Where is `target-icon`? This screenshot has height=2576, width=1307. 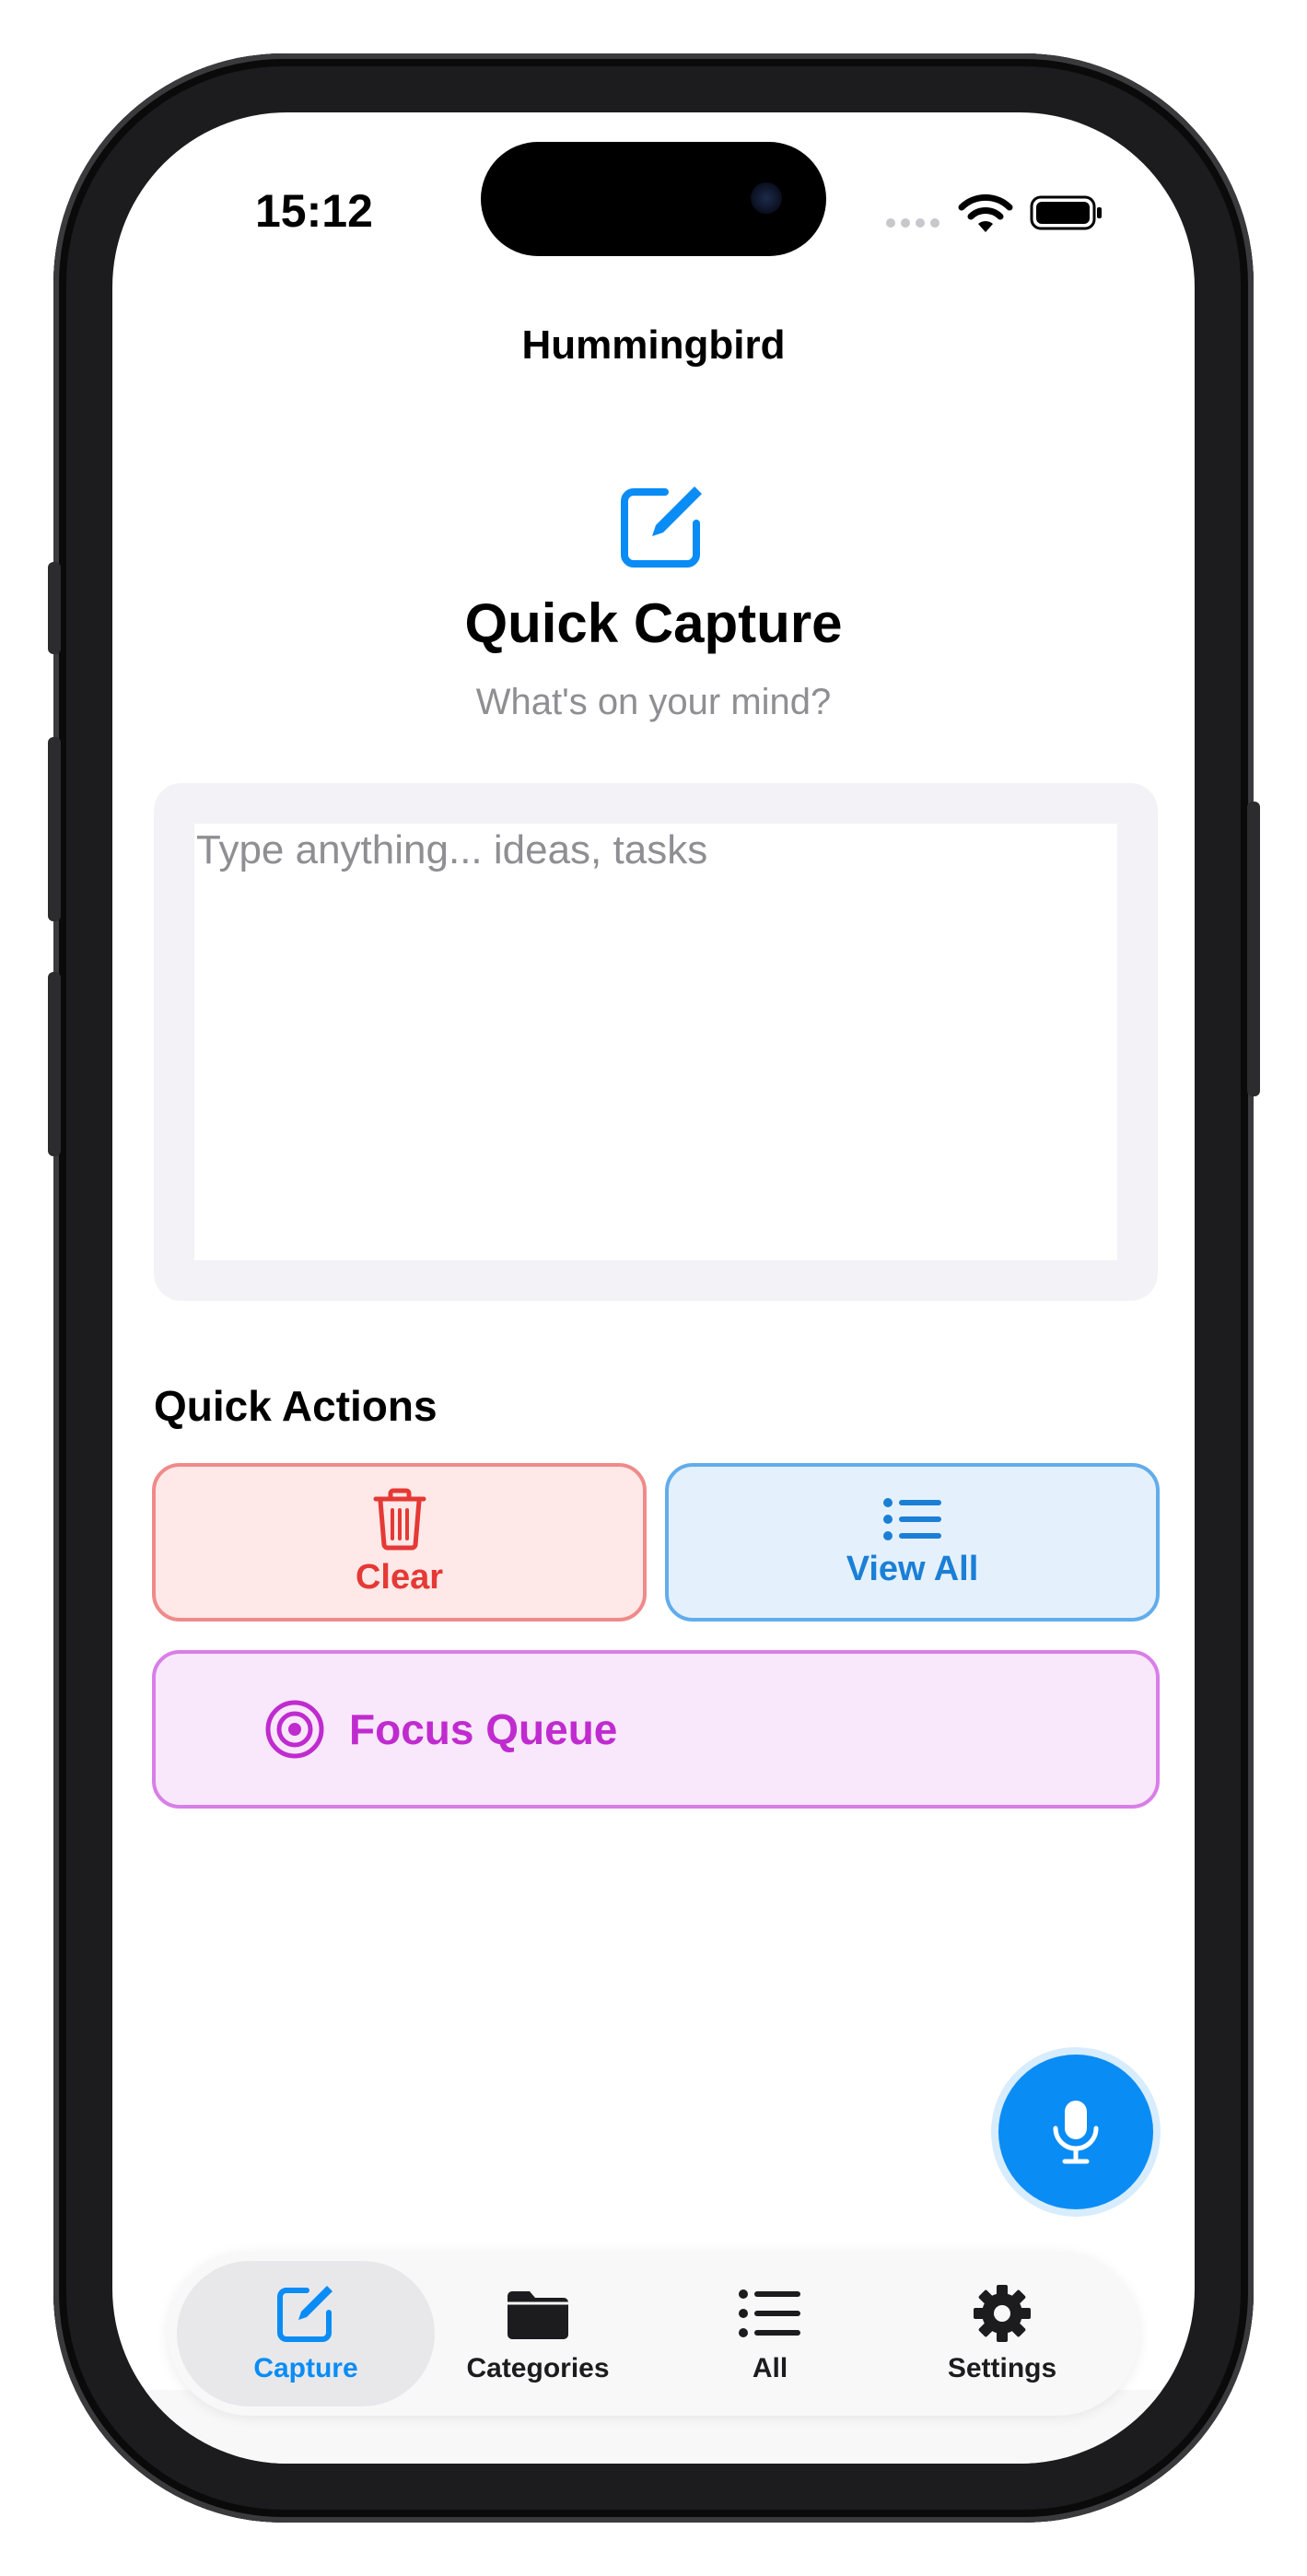
target-icon is located at coordinates (295, 1729).